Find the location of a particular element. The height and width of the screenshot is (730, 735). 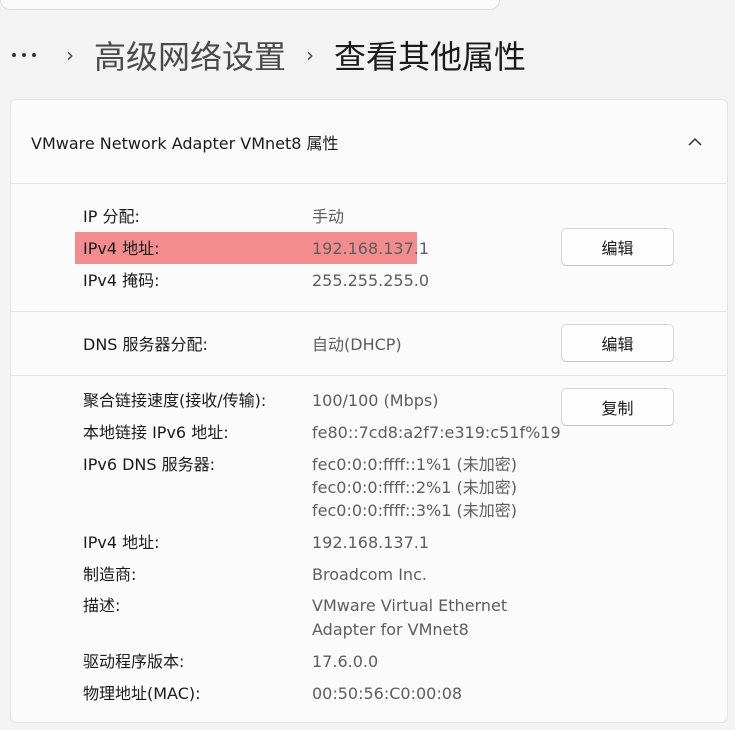

more-icon is located at coordinates (29, 55).